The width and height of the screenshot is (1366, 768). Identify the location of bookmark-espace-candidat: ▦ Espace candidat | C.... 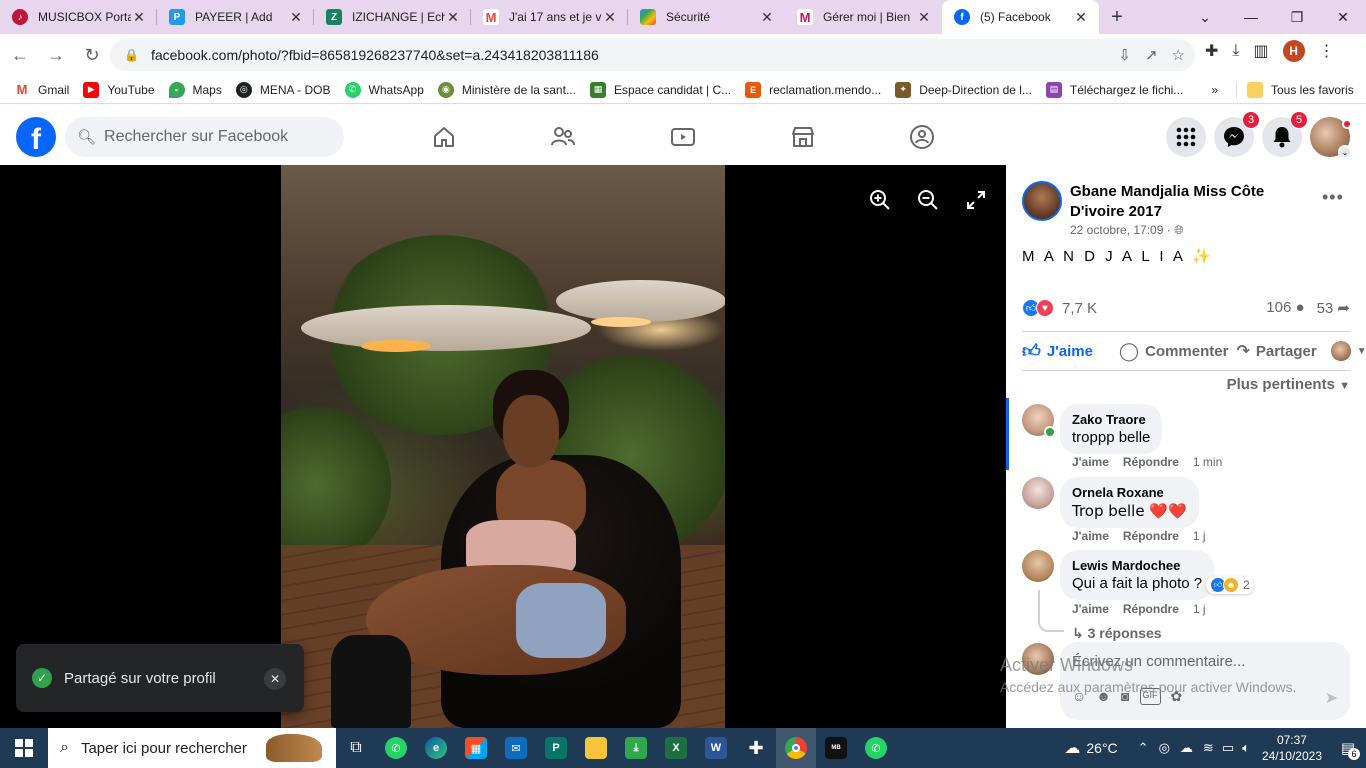
(660, 89).